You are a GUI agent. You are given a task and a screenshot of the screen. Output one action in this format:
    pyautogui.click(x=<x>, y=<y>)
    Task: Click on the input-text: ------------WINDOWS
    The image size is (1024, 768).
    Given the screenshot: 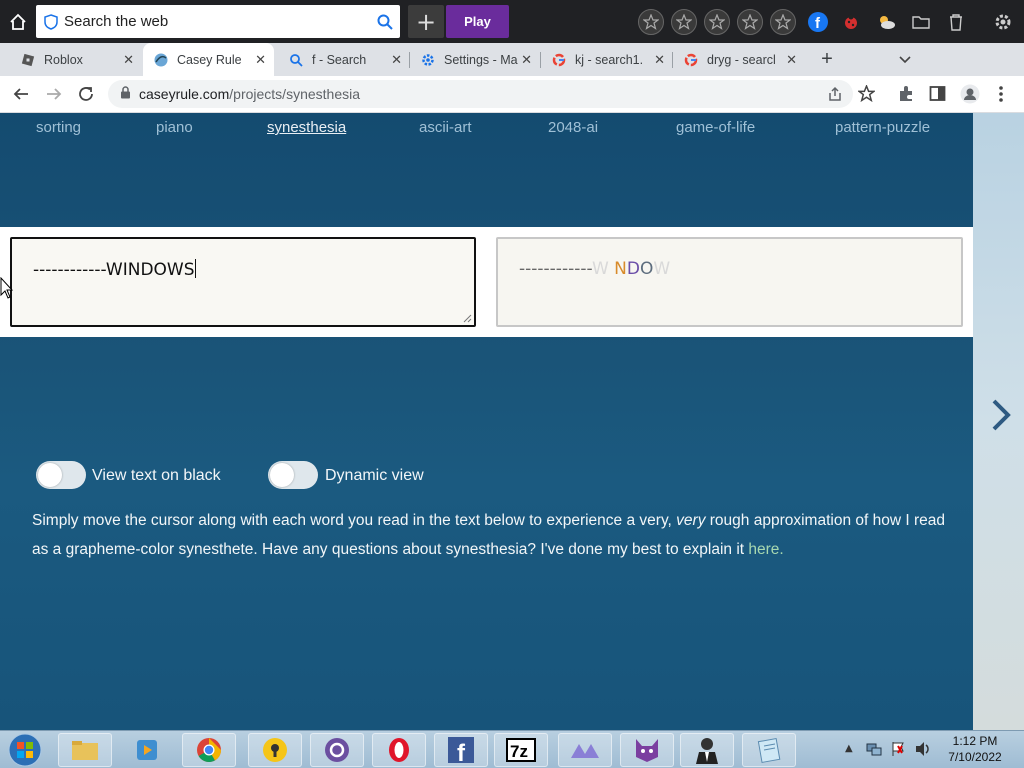 What is the action you would take?
    pyautogui.click(x=114, y=270)
    